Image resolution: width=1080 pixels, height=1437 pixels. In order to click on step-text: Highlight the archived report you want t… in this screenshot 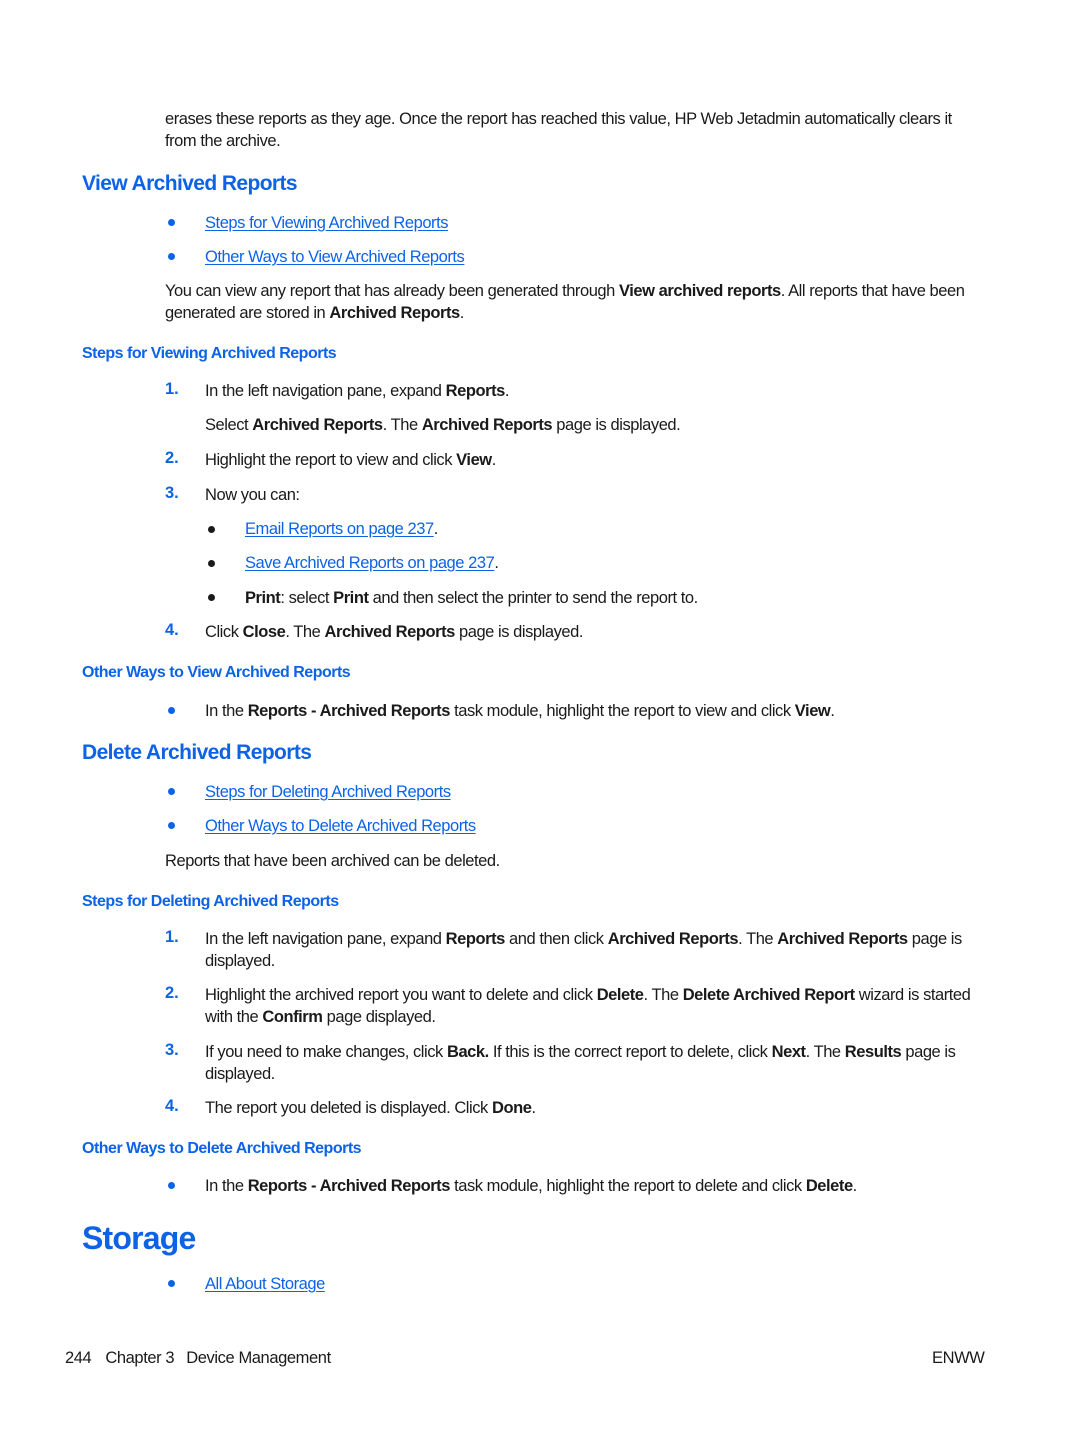, I will do `click(595, 1006)`.